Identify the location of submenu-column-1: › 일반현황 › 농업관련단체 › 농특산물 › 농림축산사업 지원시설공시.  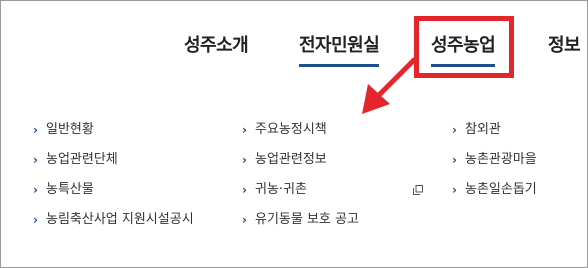
(113, 179).